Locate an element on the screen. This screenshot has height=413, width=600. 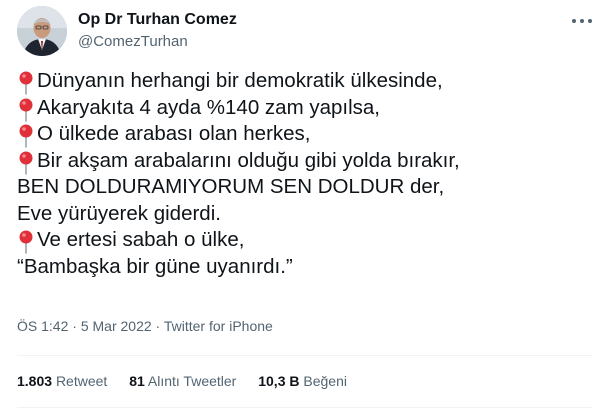
tweet-line: Eve yürüyerek giderdi. is located at coordinates (304, 214).